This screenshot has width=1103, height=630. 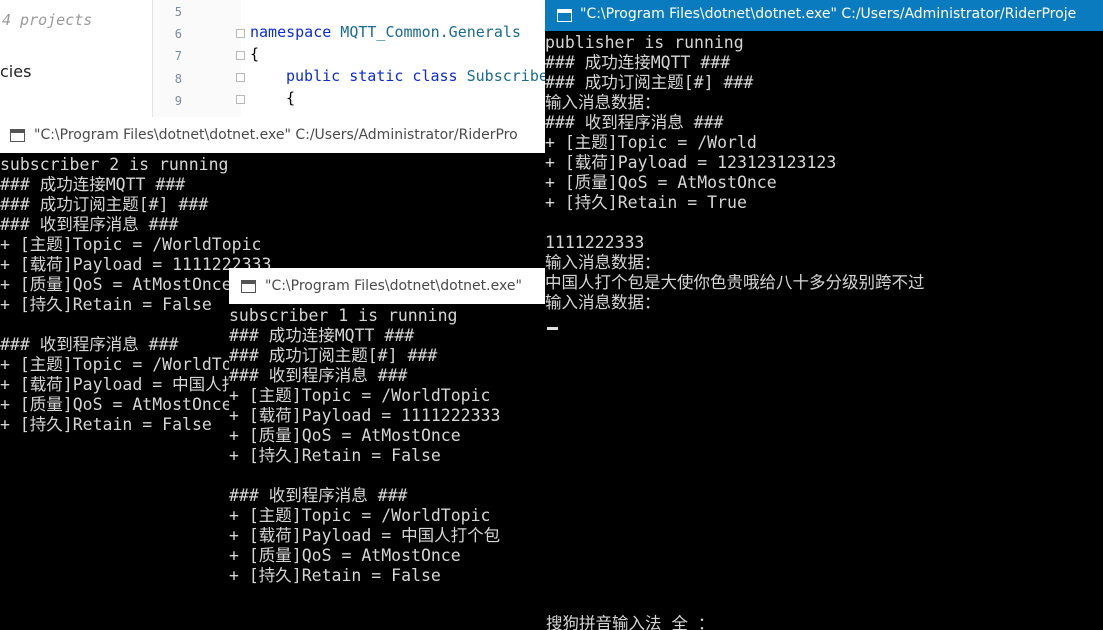 I want to click on window-title: "C:\Program Files\dotnet\dotnet.exe", so click(x=393, y=286).